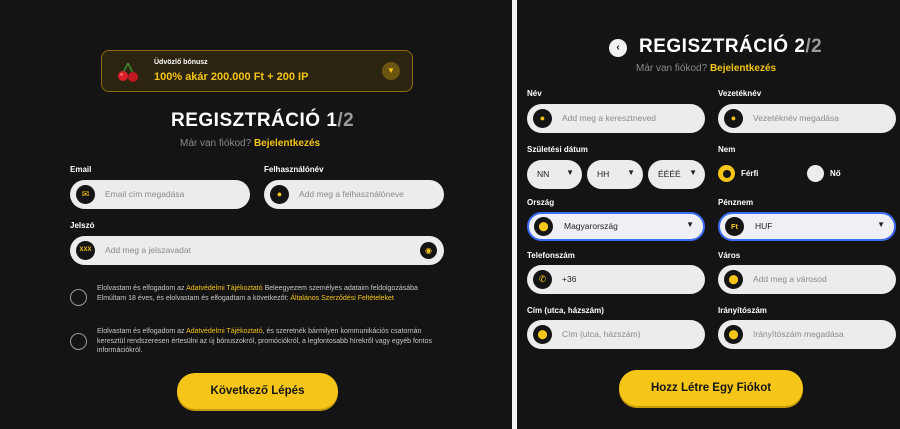 The width and height of the screenshot is (900, 429). What do you see at coordinates (346, 120) in the screenshot?
I see `title-suffix: /2` at bounding box center [346, 120].